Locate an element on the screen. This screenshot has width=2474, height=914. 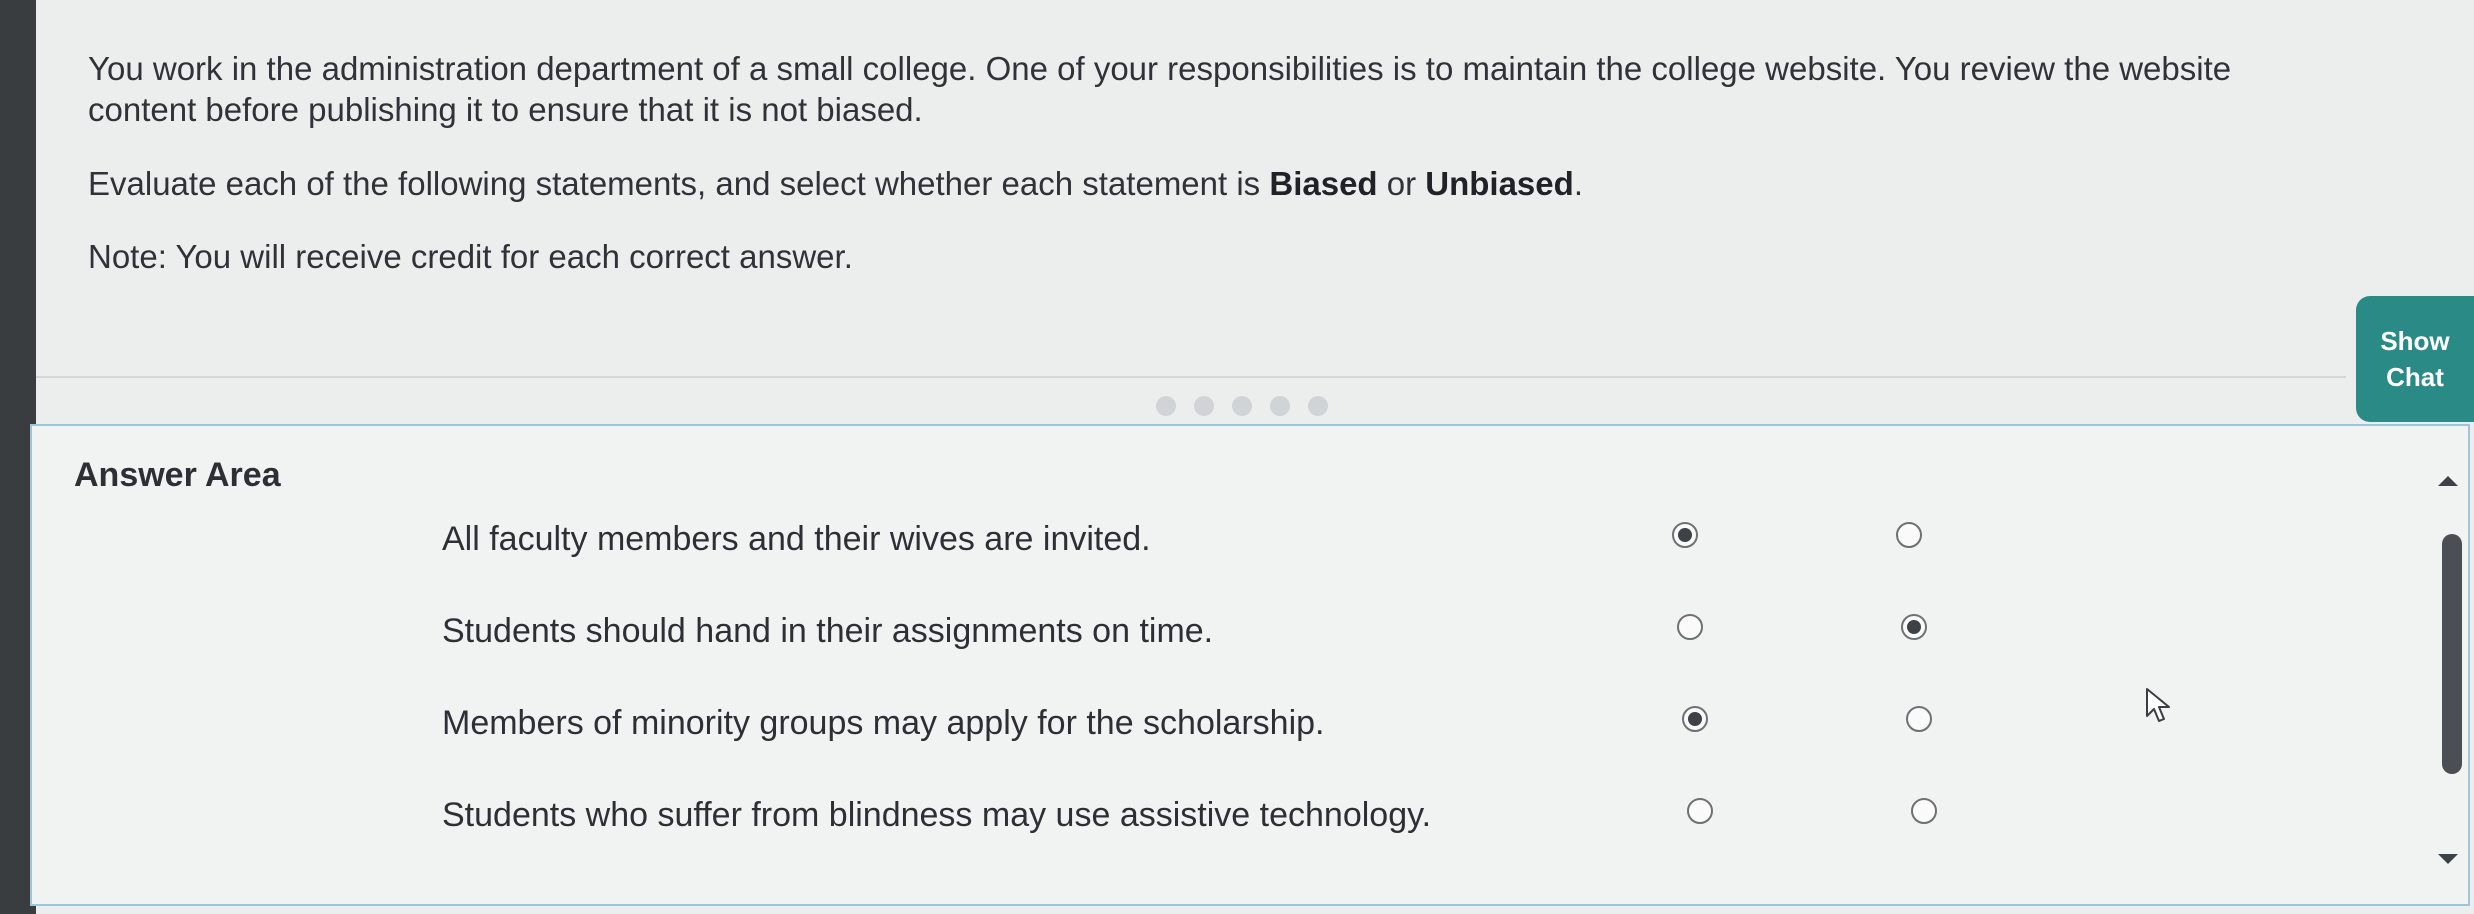
option-biased-label: Biased is located at coordinates (1323, 183).